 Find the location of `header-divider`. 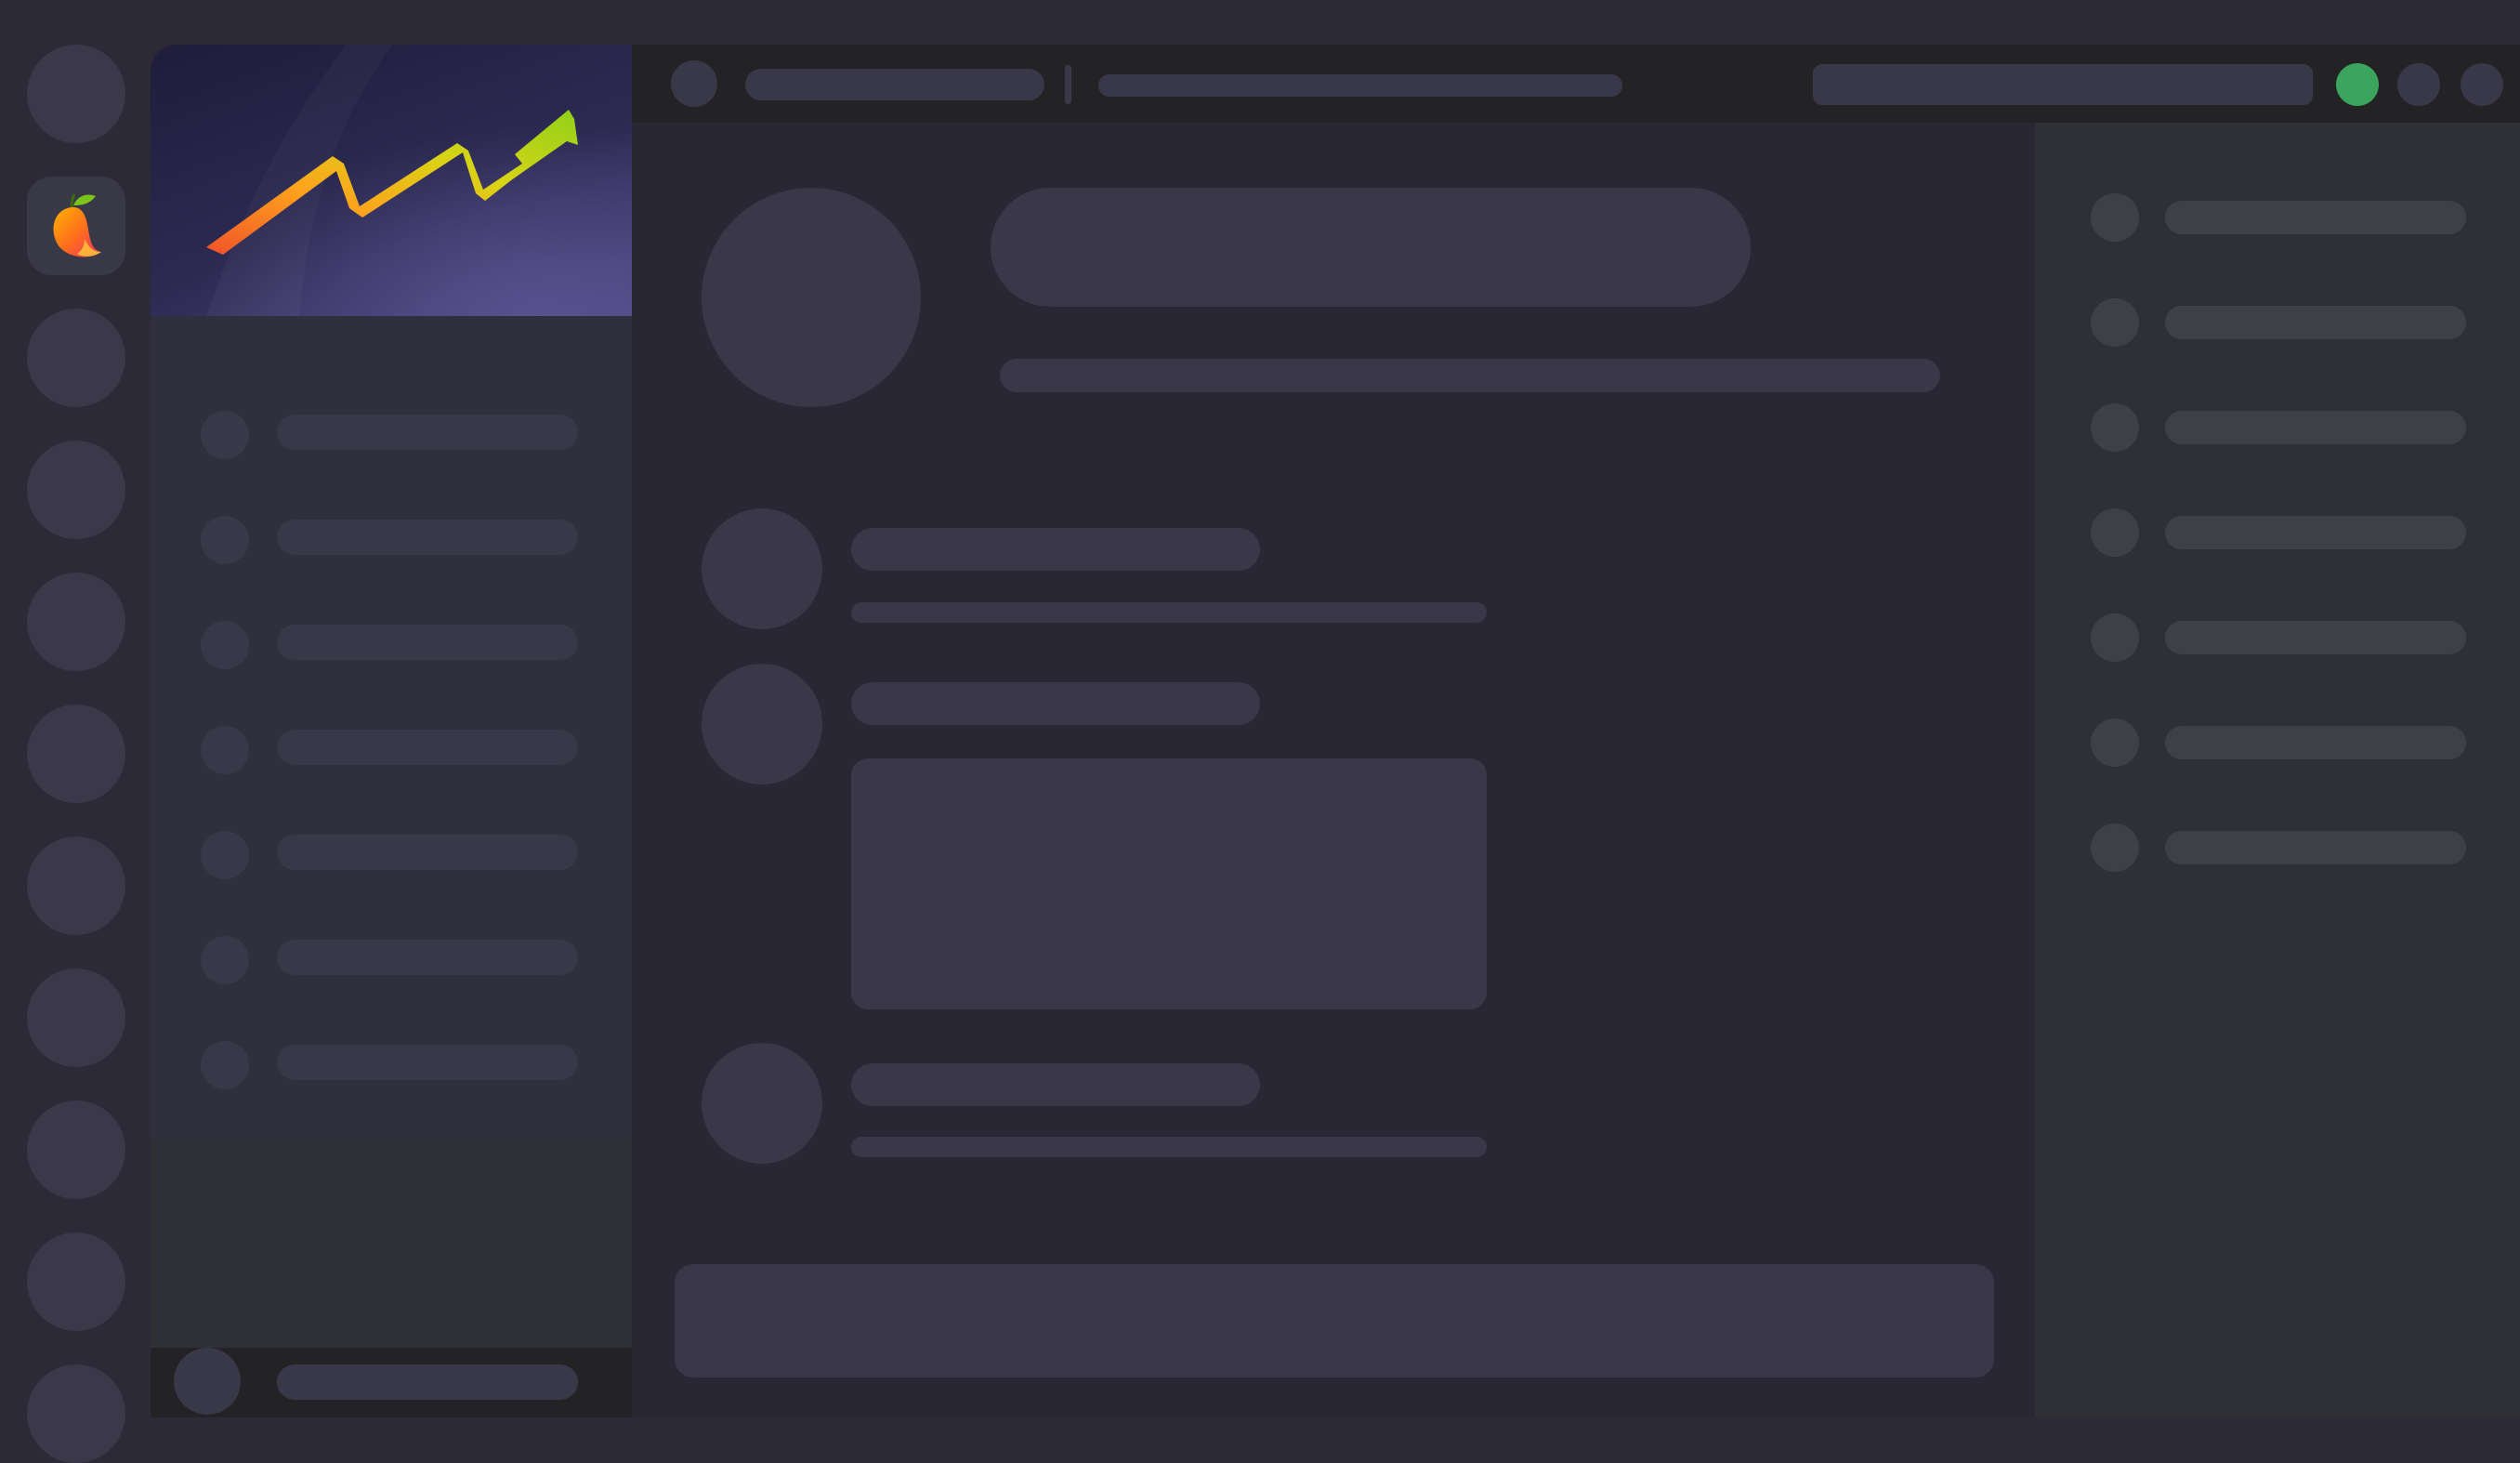

header-divider is located at coordinates (1068, 84).